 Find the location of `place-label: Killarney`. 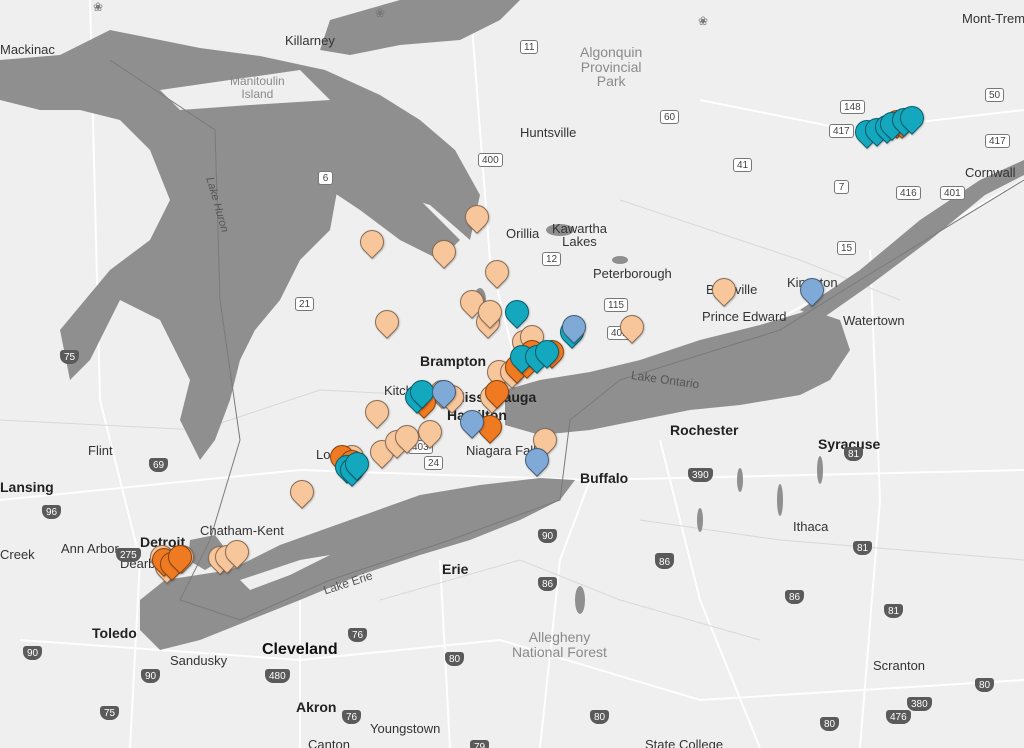

place-label: Killarney is located at coordinates (310, 40).